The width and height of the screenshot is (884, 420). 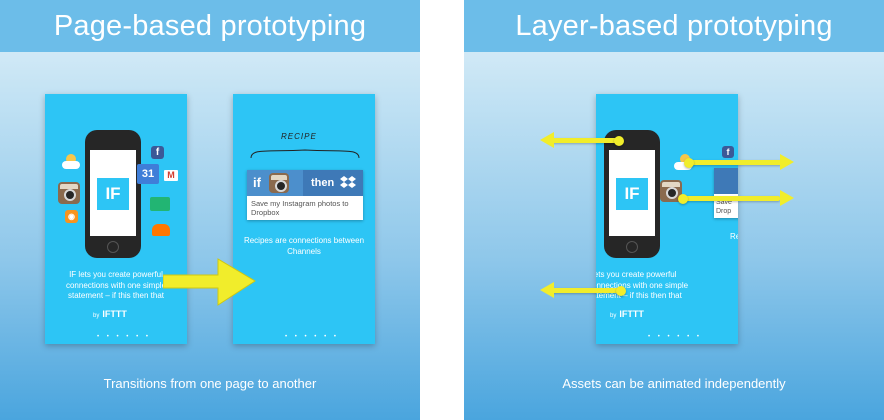 What do you see at coordinates (305, 154) in the screenshot?
I see `brace-graphic` at bounding box center [305, 154].